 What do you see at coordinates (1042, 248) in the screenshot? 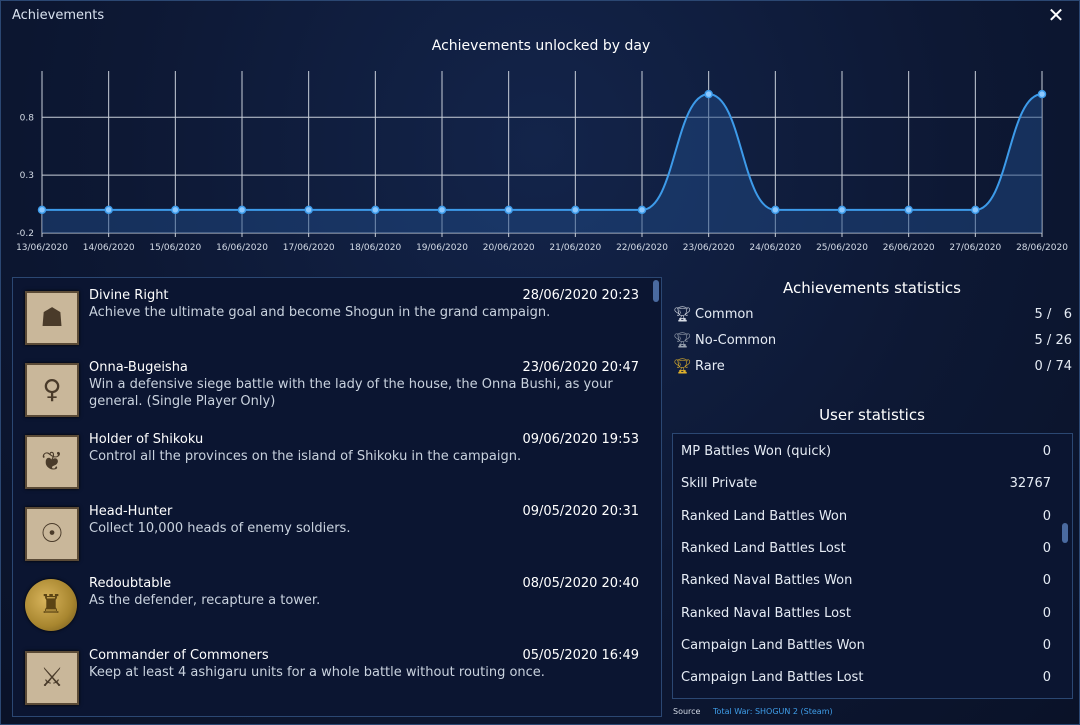
I see `x-tick-label: 28/06/2020` at bounding box center [1042, 248].